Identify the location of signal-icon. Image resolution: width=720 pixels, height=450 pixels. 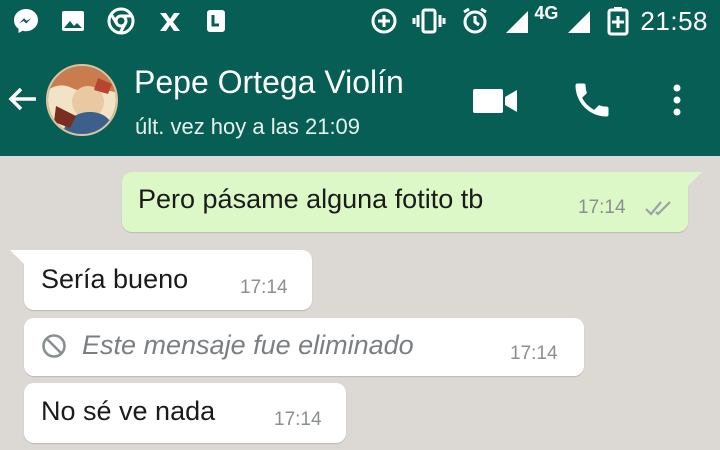
(517, 22).